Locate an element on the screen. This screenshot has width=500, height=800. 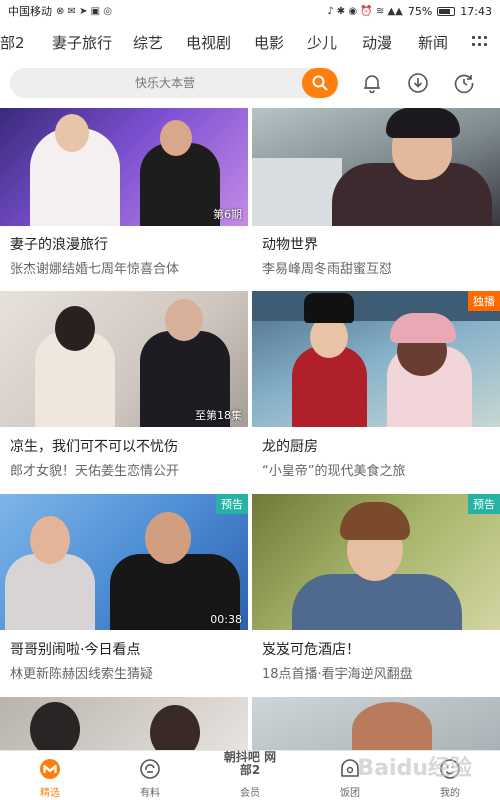
search-button is located at coordinates (320, 83).